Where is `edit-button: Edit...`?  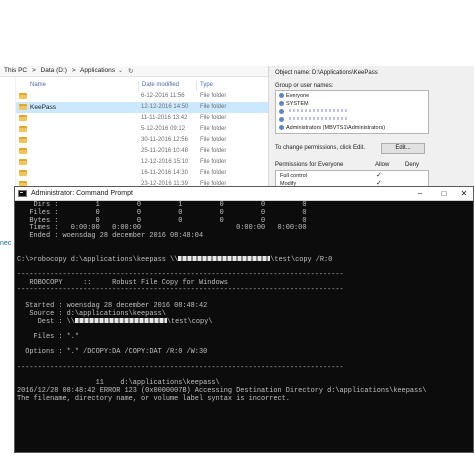
edit-button: Edit... is located at coordinates (403, 148).